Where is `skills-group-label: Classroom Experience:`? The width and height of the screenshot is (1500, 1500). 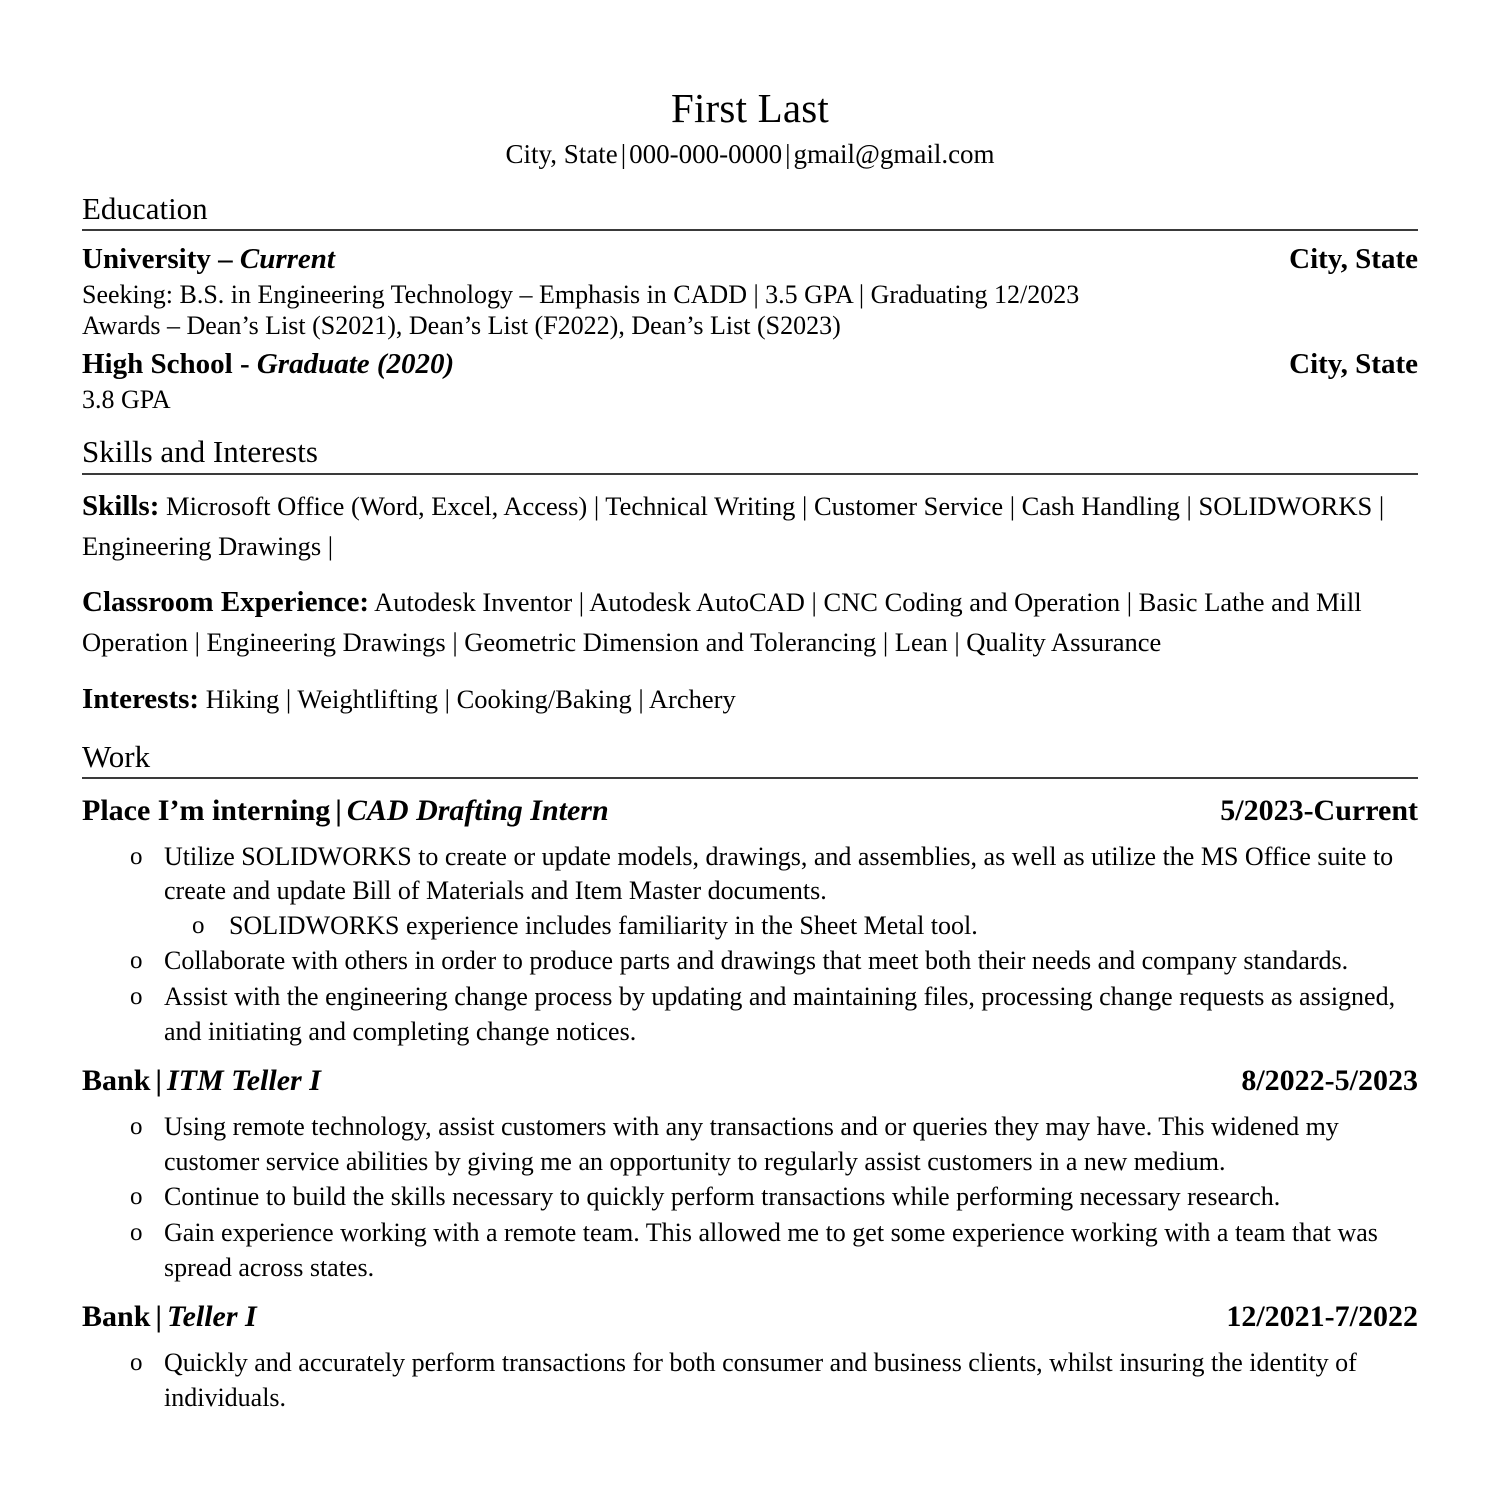
skills-group-label: Classroom Experience: is located at coordinates (225, 602).